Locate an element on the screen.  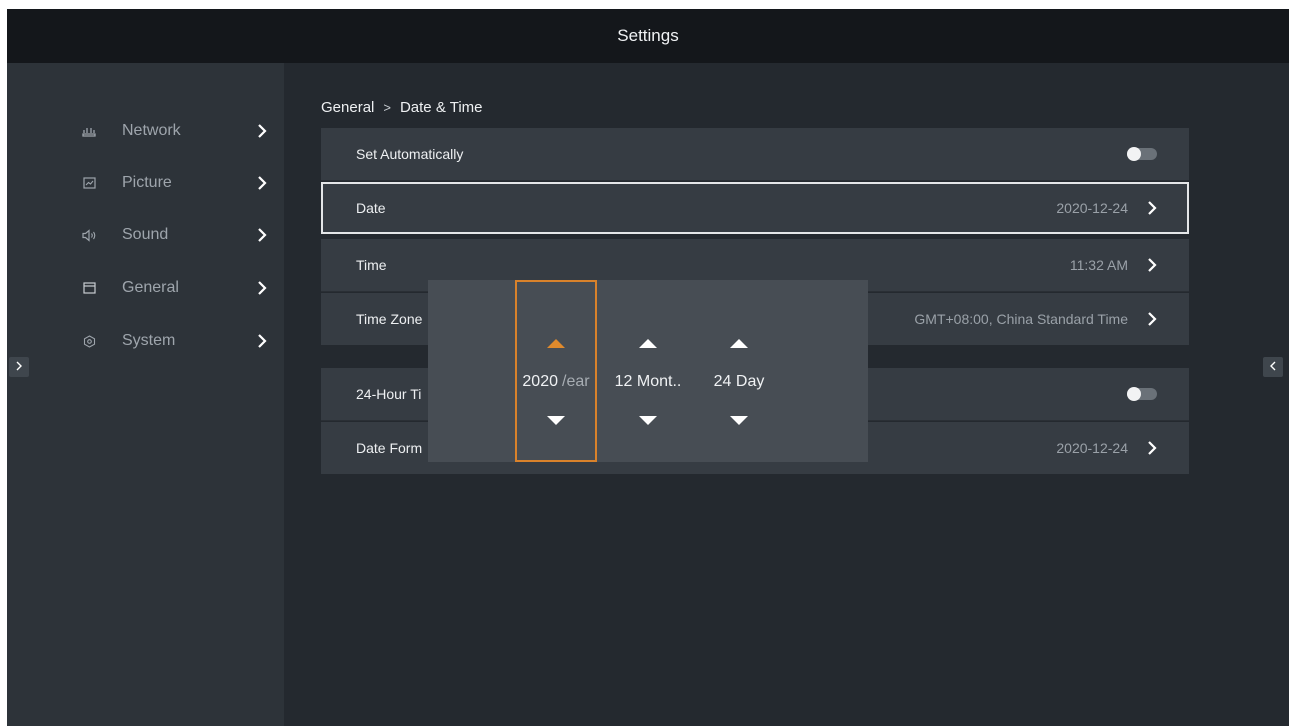
year-value: 2020/ear is located at coordinates (556, 381).